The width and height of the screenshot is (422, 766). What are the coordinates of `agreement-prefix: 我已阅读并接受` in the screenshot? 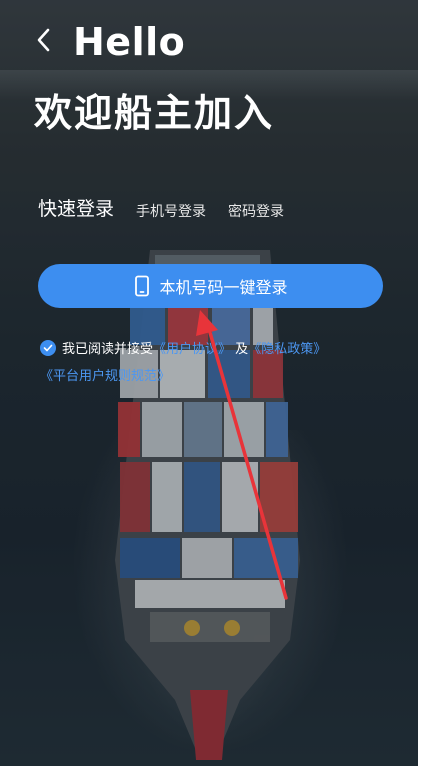 It's located at (108, 349).